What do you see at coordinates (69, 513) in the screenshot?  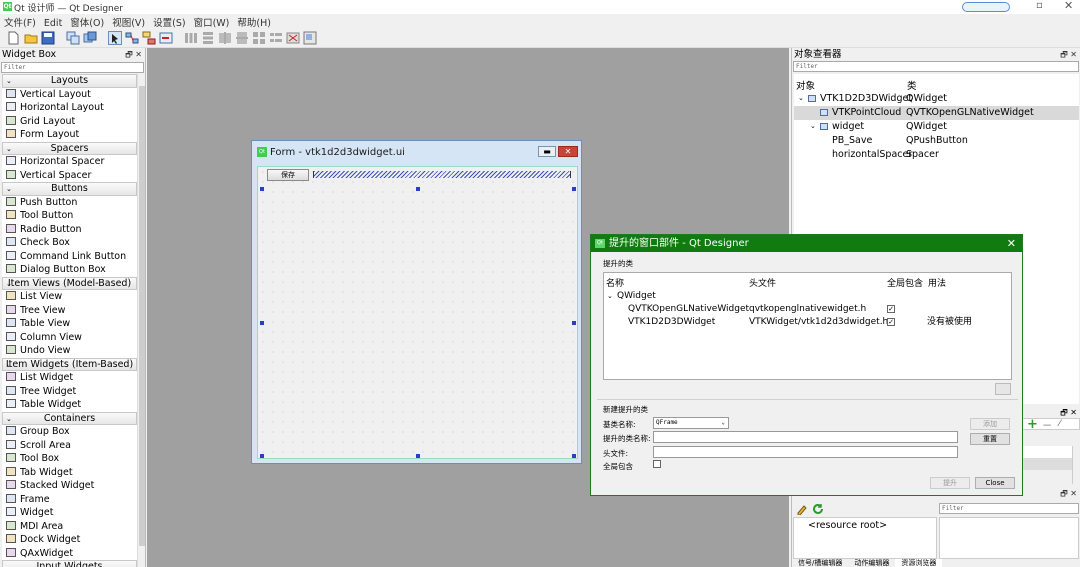 I see `widget-box-item: Widget` at bounding box center [69, 513].